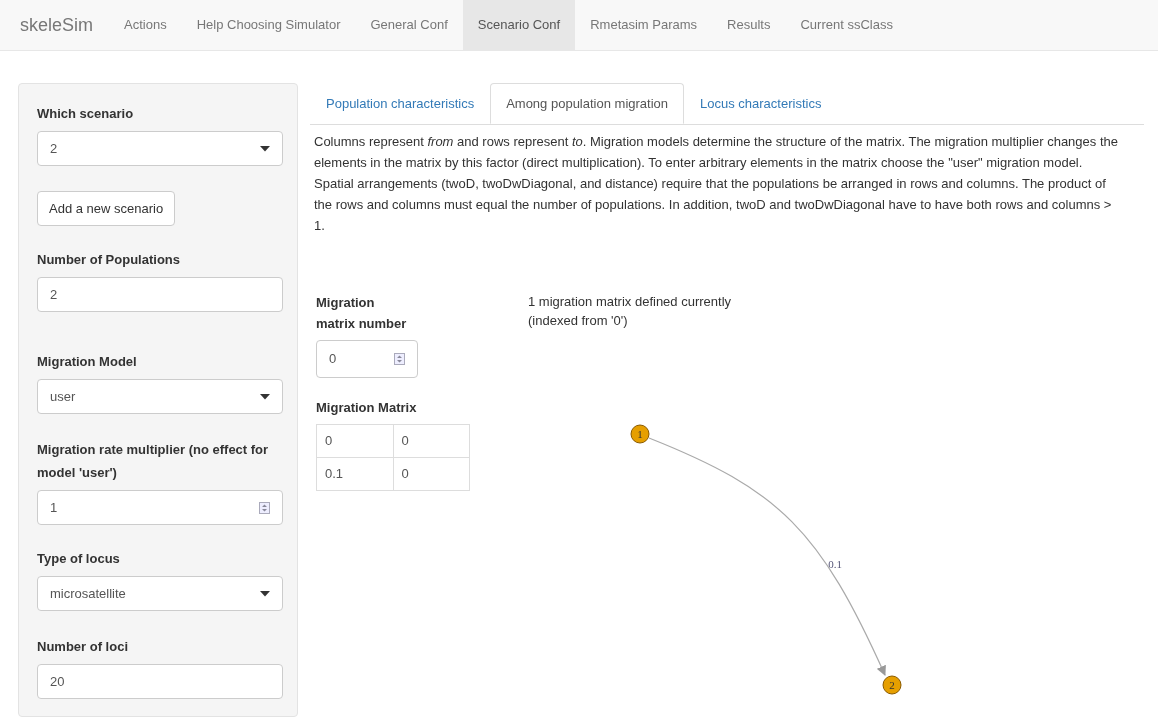 The height and width of the screenshot is (717, 1158). I want to click on nav-link: Results, so click(749, 25).